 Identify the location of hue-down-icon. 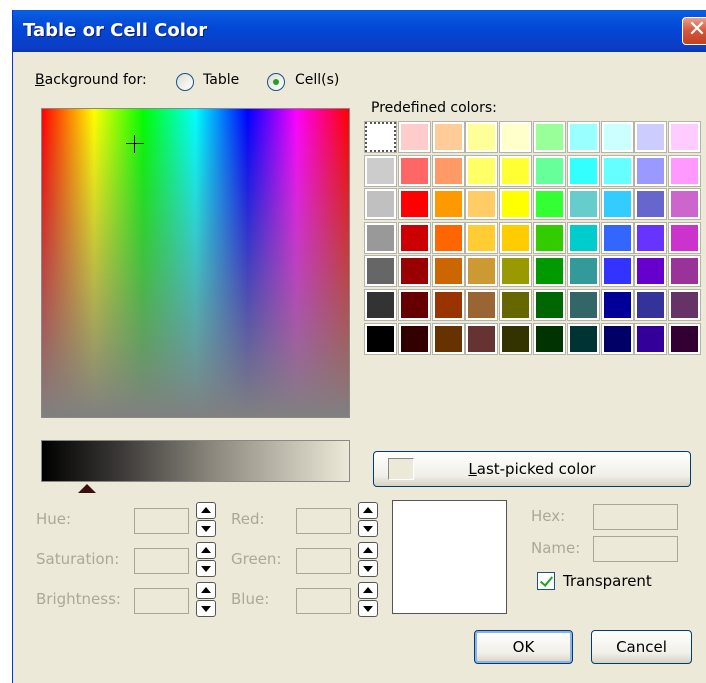
(206, 528).